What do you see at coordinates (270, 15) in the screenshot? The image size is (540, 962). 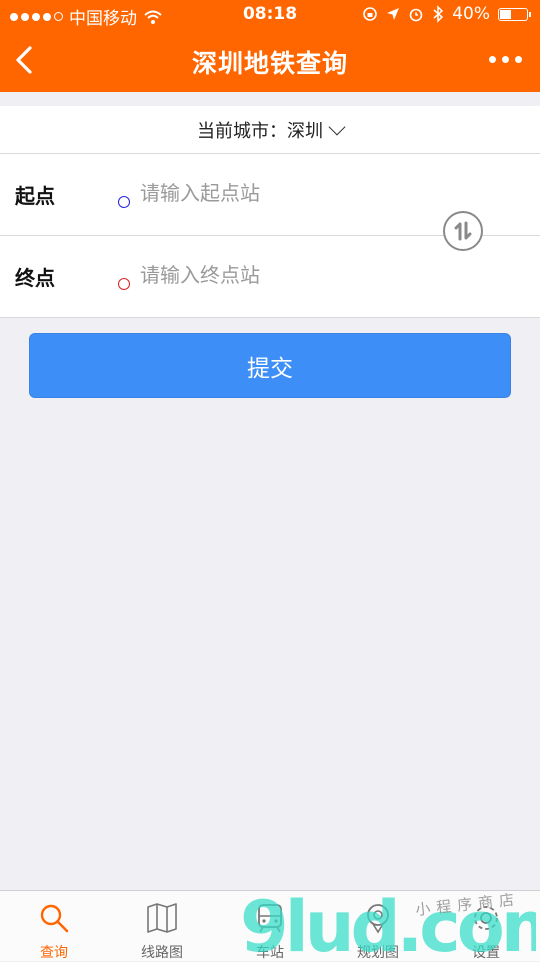 I see `status-bar: 中国移动 08:18 40%` at bounding box center [270, 15].